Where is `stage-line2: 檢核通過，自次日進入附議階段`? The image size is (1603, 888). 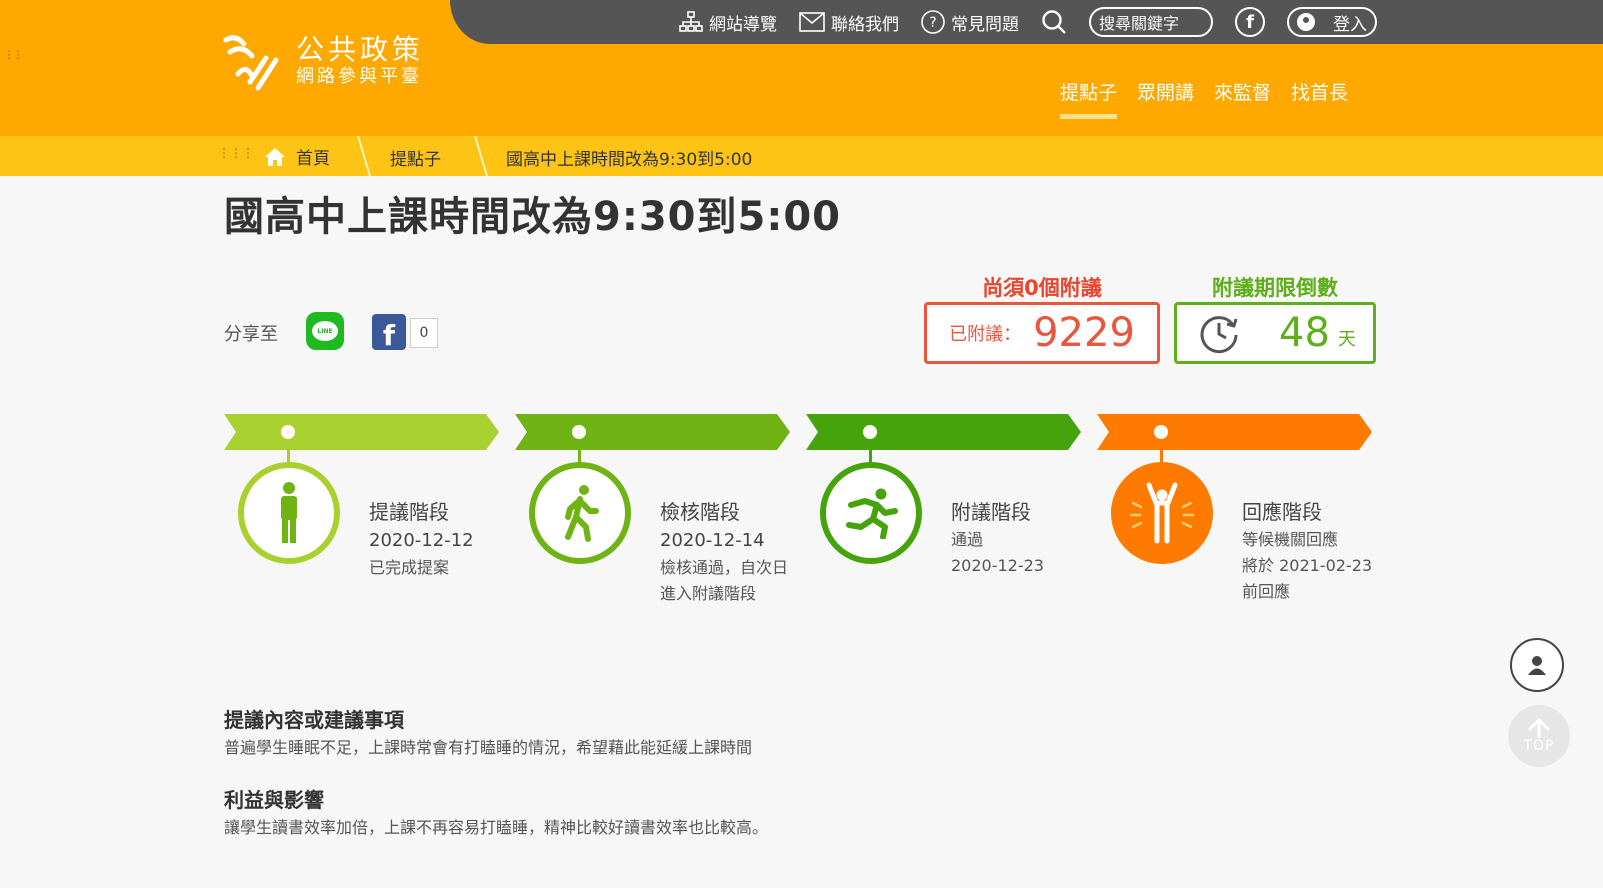 stage-line2: 檢核通過，自次日進入附議階段 is located at coordinates (724, 580).